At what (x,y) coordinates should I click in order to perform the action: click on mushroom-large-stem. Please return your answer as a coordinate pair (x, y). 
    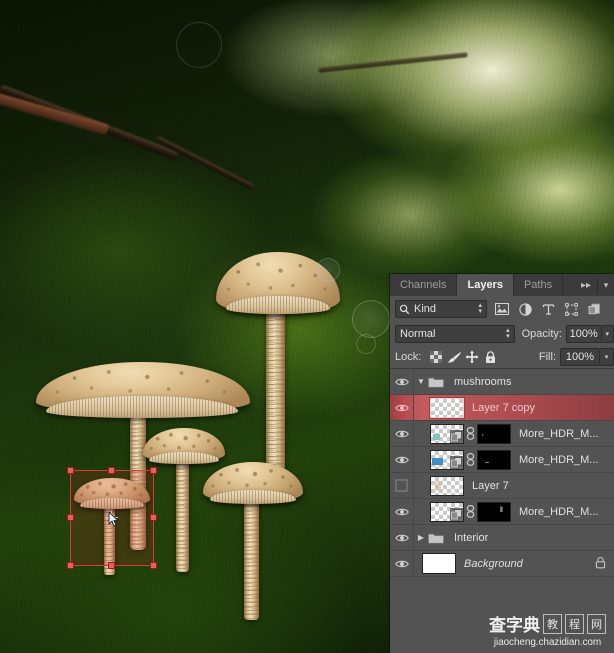
    Looking at the image, I should click on (275, 387).